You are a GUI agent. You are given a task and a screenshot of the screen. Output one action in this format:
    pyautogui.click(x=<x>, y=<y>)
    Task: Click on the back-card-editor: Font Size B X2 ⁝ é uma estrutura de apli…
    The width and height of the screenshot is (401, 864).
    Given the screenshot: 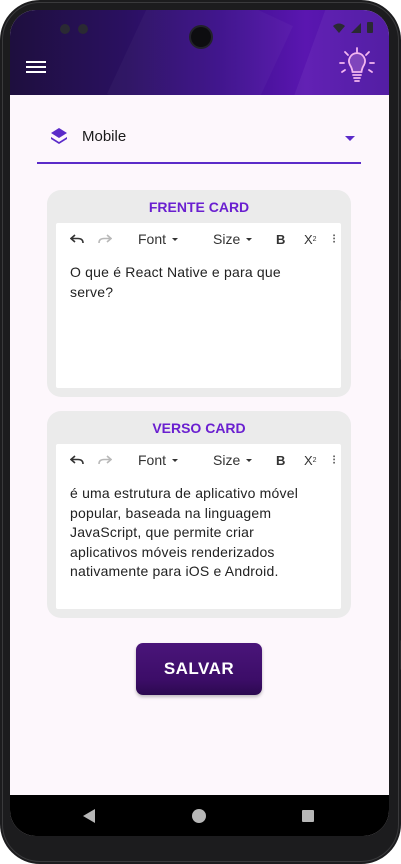 What is the action you would take?
    pyautogui.click(x=198, y=526)
    